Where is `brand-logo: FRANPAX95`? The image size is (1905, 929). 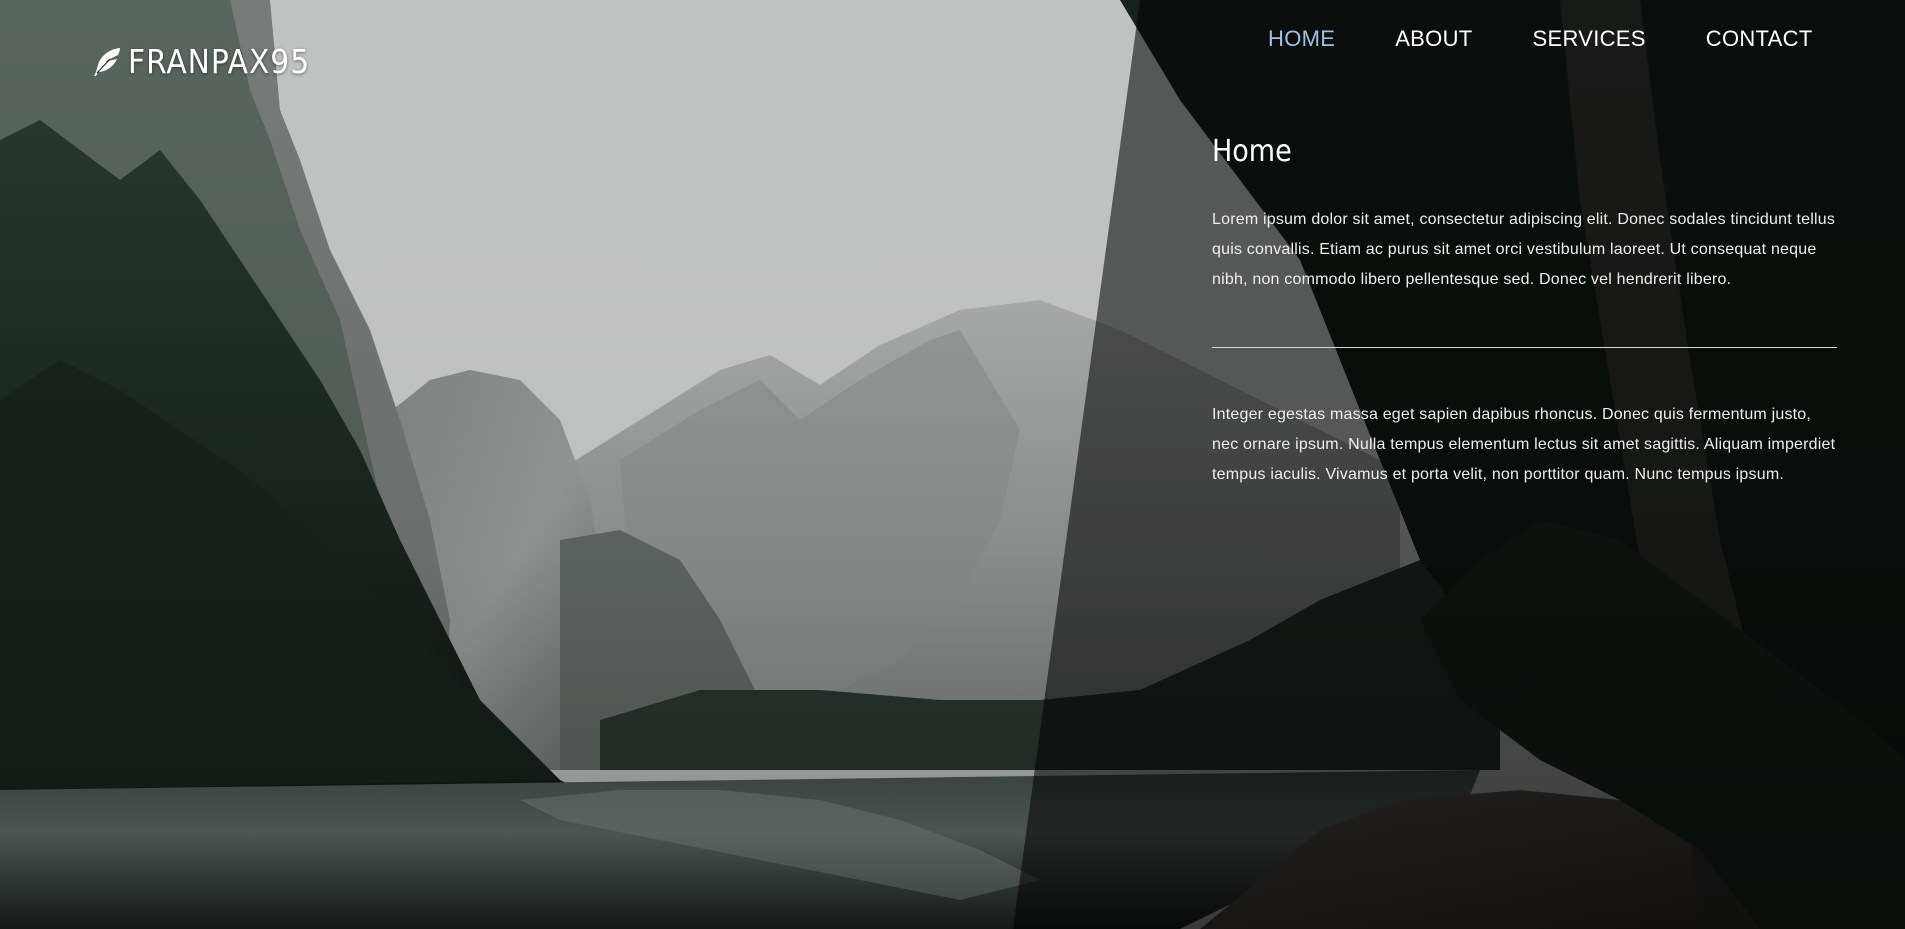 brand-logo: FRANPAX95 is located at coordinates (200, 61).